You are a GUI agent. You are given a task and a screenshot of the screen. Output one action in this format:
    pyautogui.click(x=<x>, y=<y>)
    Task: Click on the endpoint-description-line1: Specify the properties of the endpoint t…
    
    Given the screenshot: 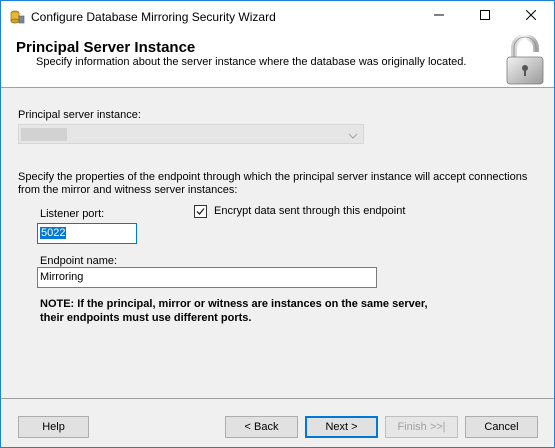 What is the action you would take?
    pyautogui.click(x=273, y=177)
    